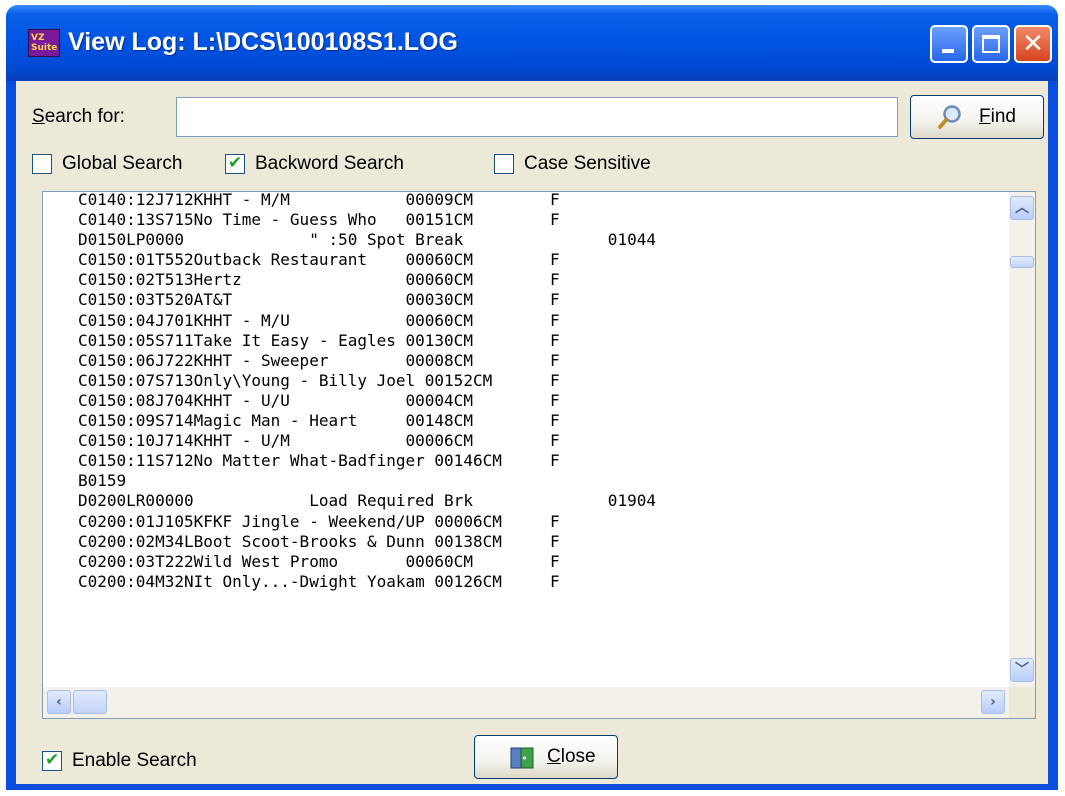 This screenshot has height=796, width=1065. I want to click on log-line: C0150:06J722KHHT - Sweeper 00008CM F, so click(319, 360).